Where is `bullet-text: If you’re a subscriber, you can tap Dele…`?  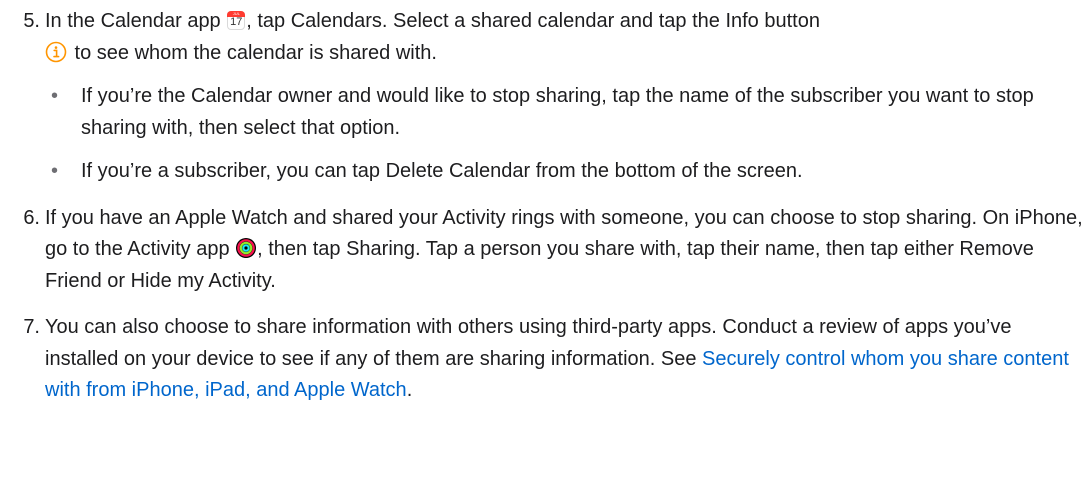
bullet-text: If you’re a subscriber, you can tap Dele… is located at coordinates (442, 171).